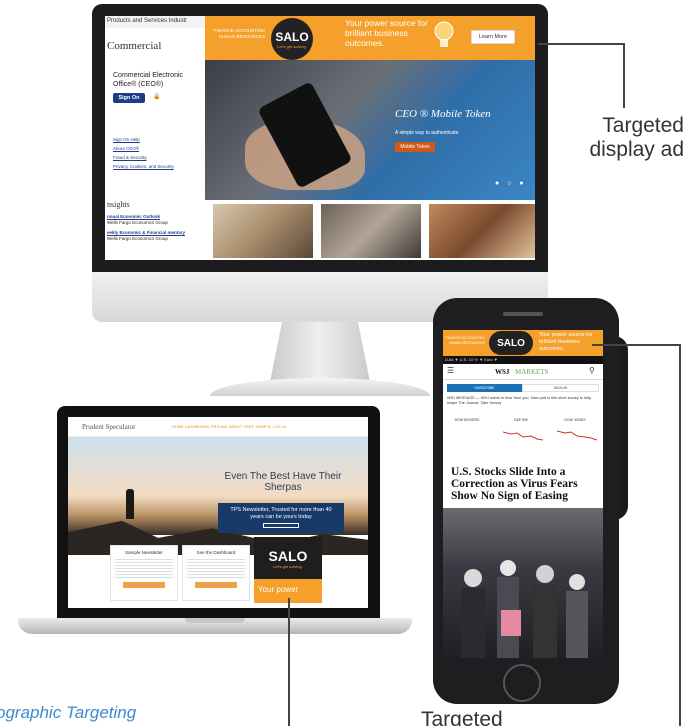  What do you see at coordinates (134, 46) in the screenshot?
I see `desktop-brand-title: Commercial` at bounding box center [134, 46].